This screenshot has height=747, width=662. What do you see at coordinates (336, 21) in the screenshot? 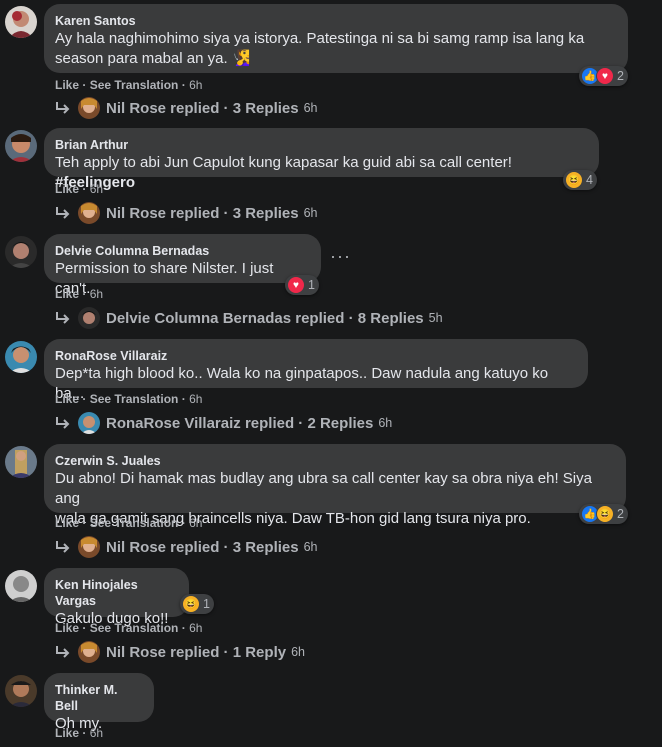
I see `commenter-name: Karen Santos` at bounding box center [336, 21].